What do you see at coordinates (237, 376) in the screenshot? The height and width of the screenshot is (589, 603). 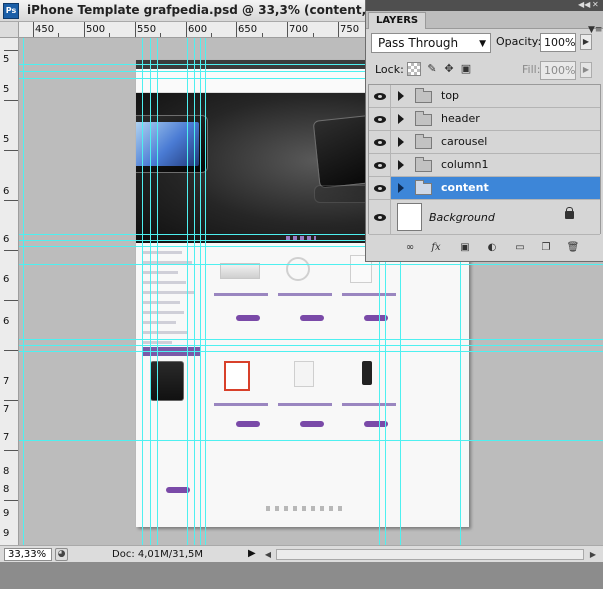 I see `box-product-image` at bounding box center [237, 376].